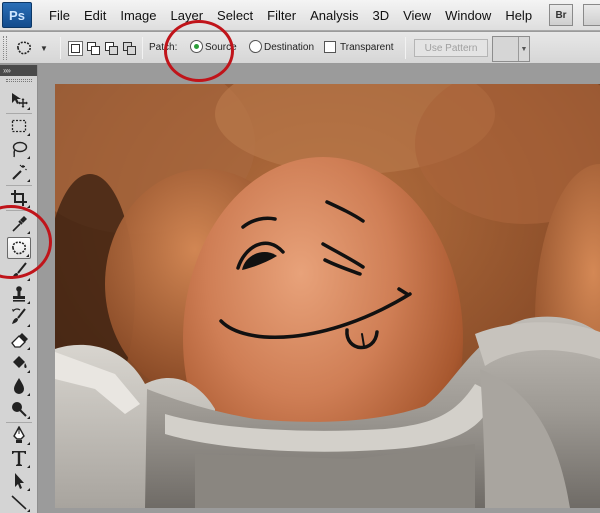 The height and width of the screenshot is (513, 600). I want to click on history-brush-icon, so click(19, 316).